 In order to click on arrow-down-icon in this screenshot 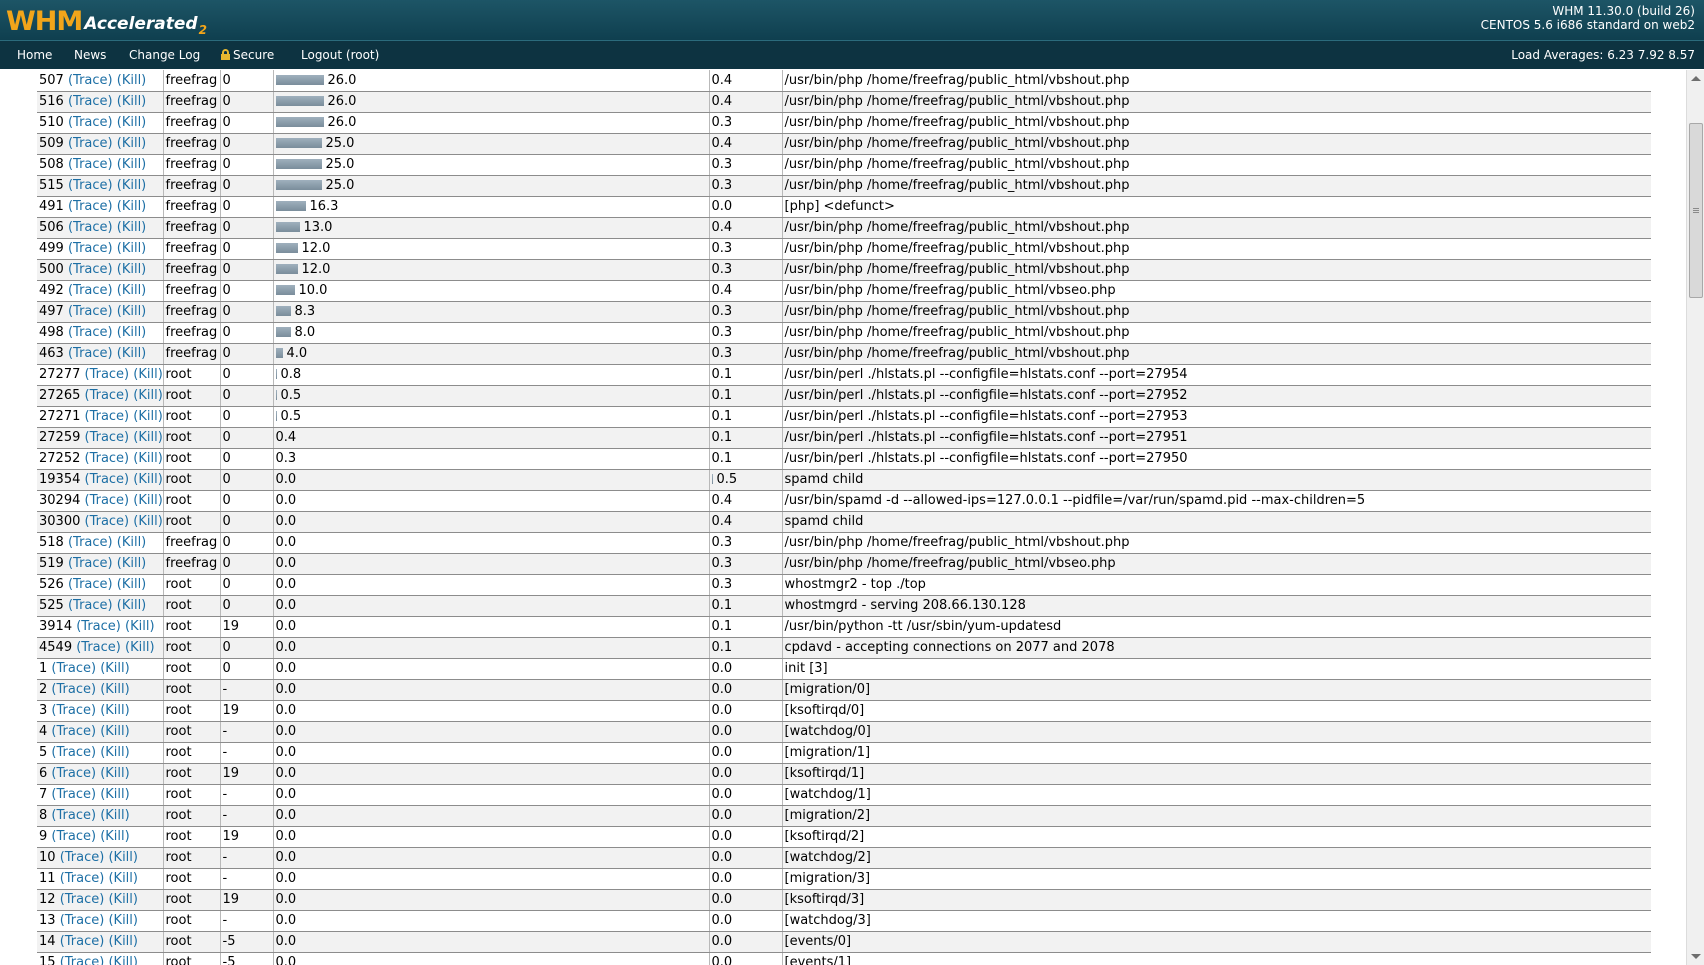, I will do `click(1696, 956)`.